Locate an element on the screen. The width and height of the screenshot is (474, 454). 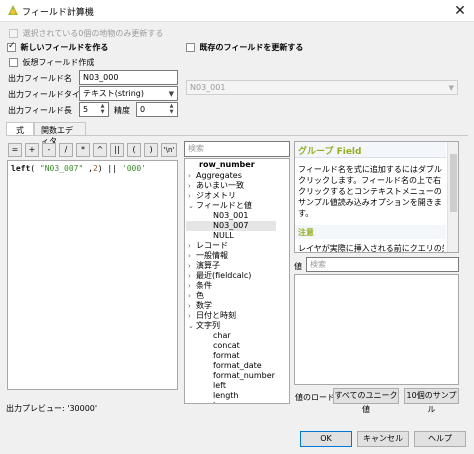
output-field-name-label: 出力フィールド名 is located at coordinates (40, 78).